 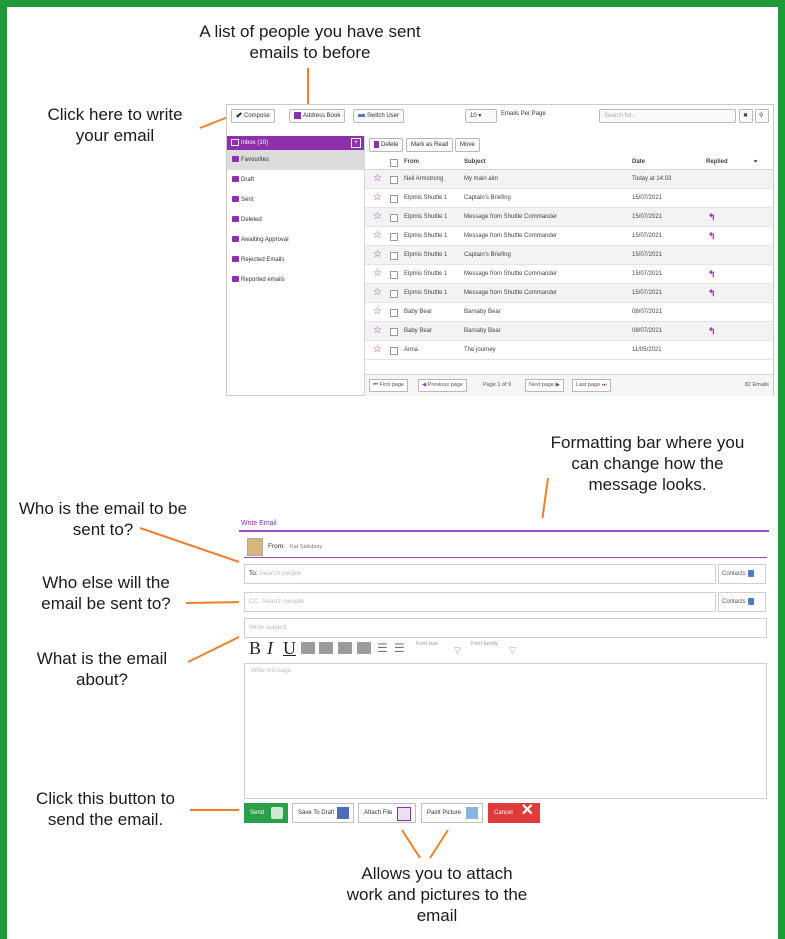 I want to click on rejected-icon, so click(x=235, y=259).